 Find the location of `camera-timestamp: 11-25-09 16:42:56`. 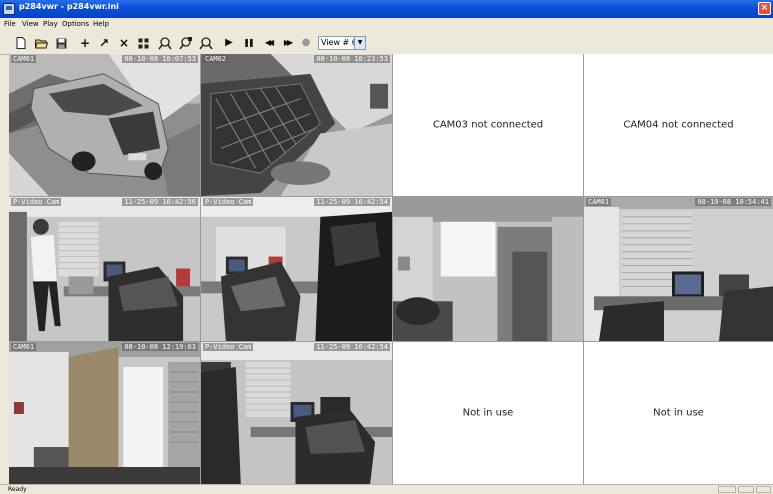

camera-timestamp: 11-25-09 16:42:56 is located at coordinates (160, 202).